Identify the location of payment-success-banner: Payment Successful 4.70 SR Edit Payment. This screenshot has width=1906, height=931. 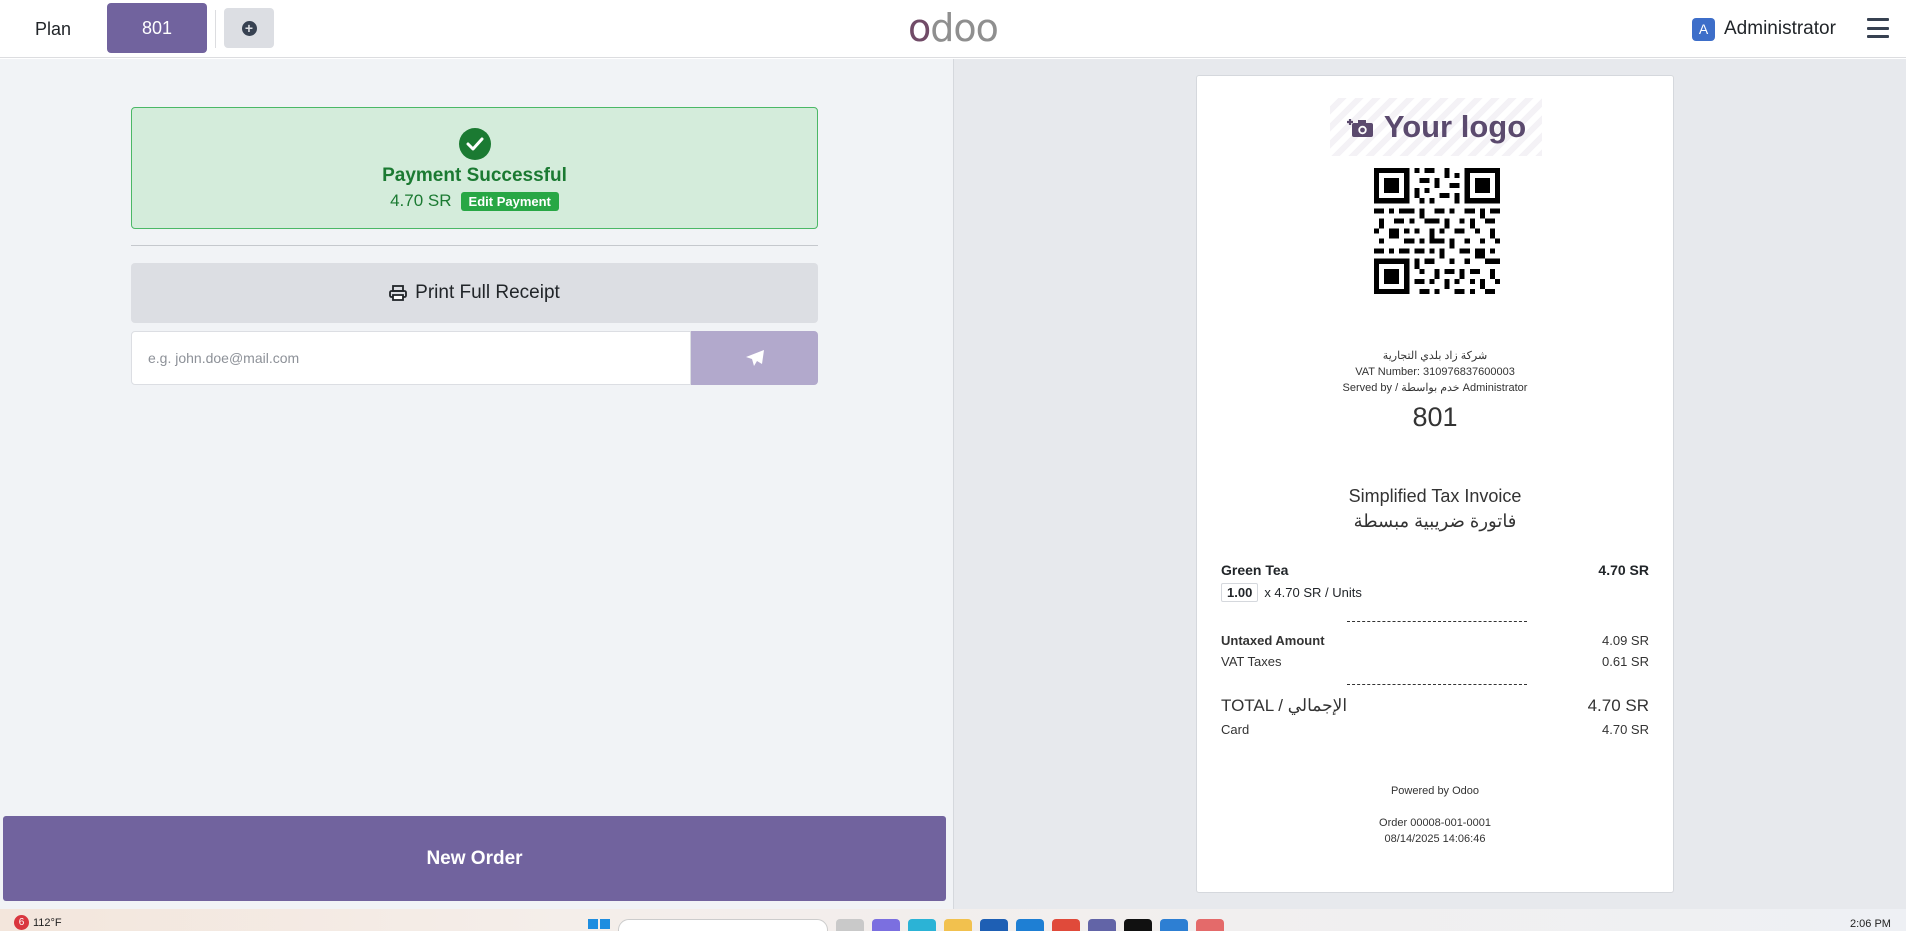
(474, 168).